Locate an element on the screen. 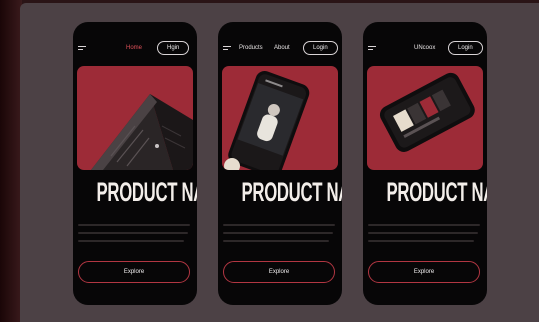  background-edge is located at coordinates (11, 161).